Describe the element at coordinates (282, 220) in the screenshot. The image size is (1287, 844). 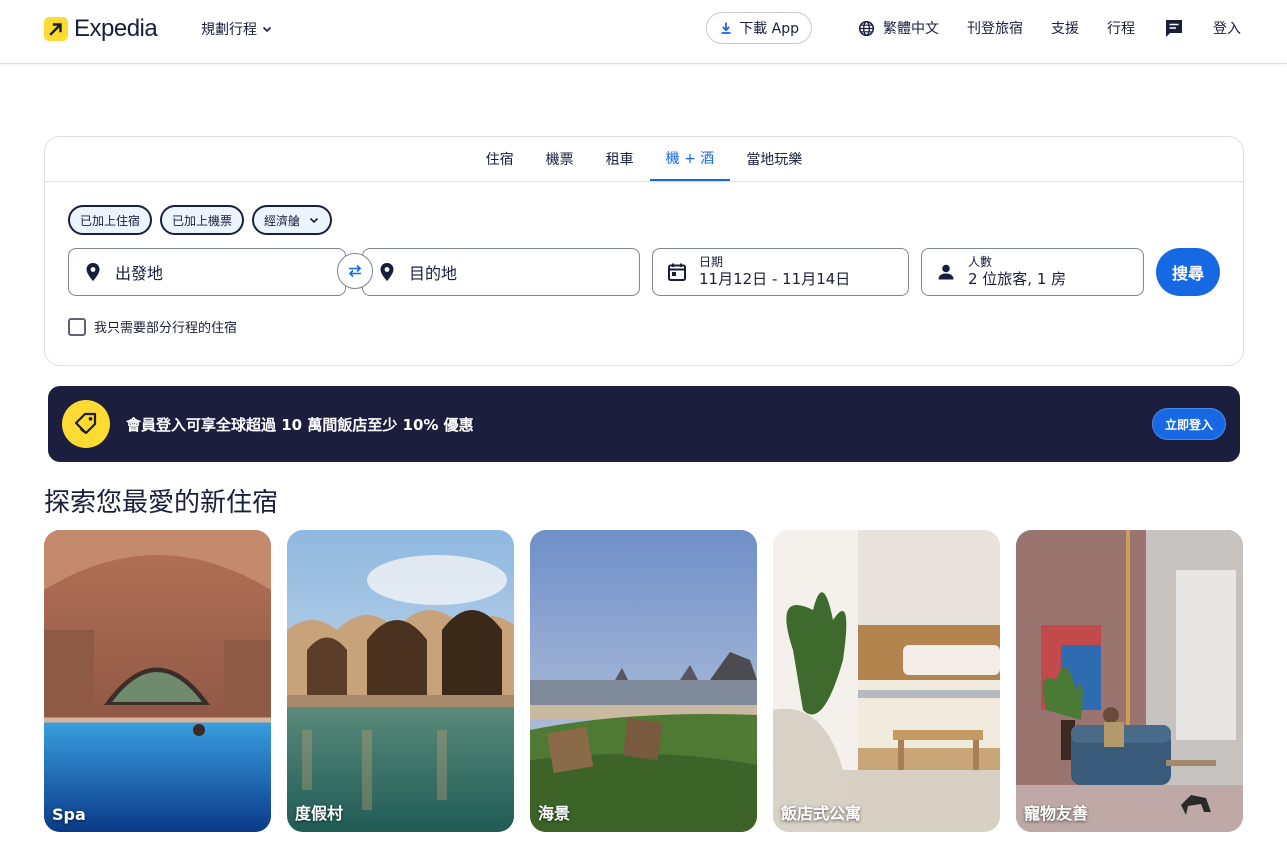
I see `cabin-class-label: 經濟艙` at that location.